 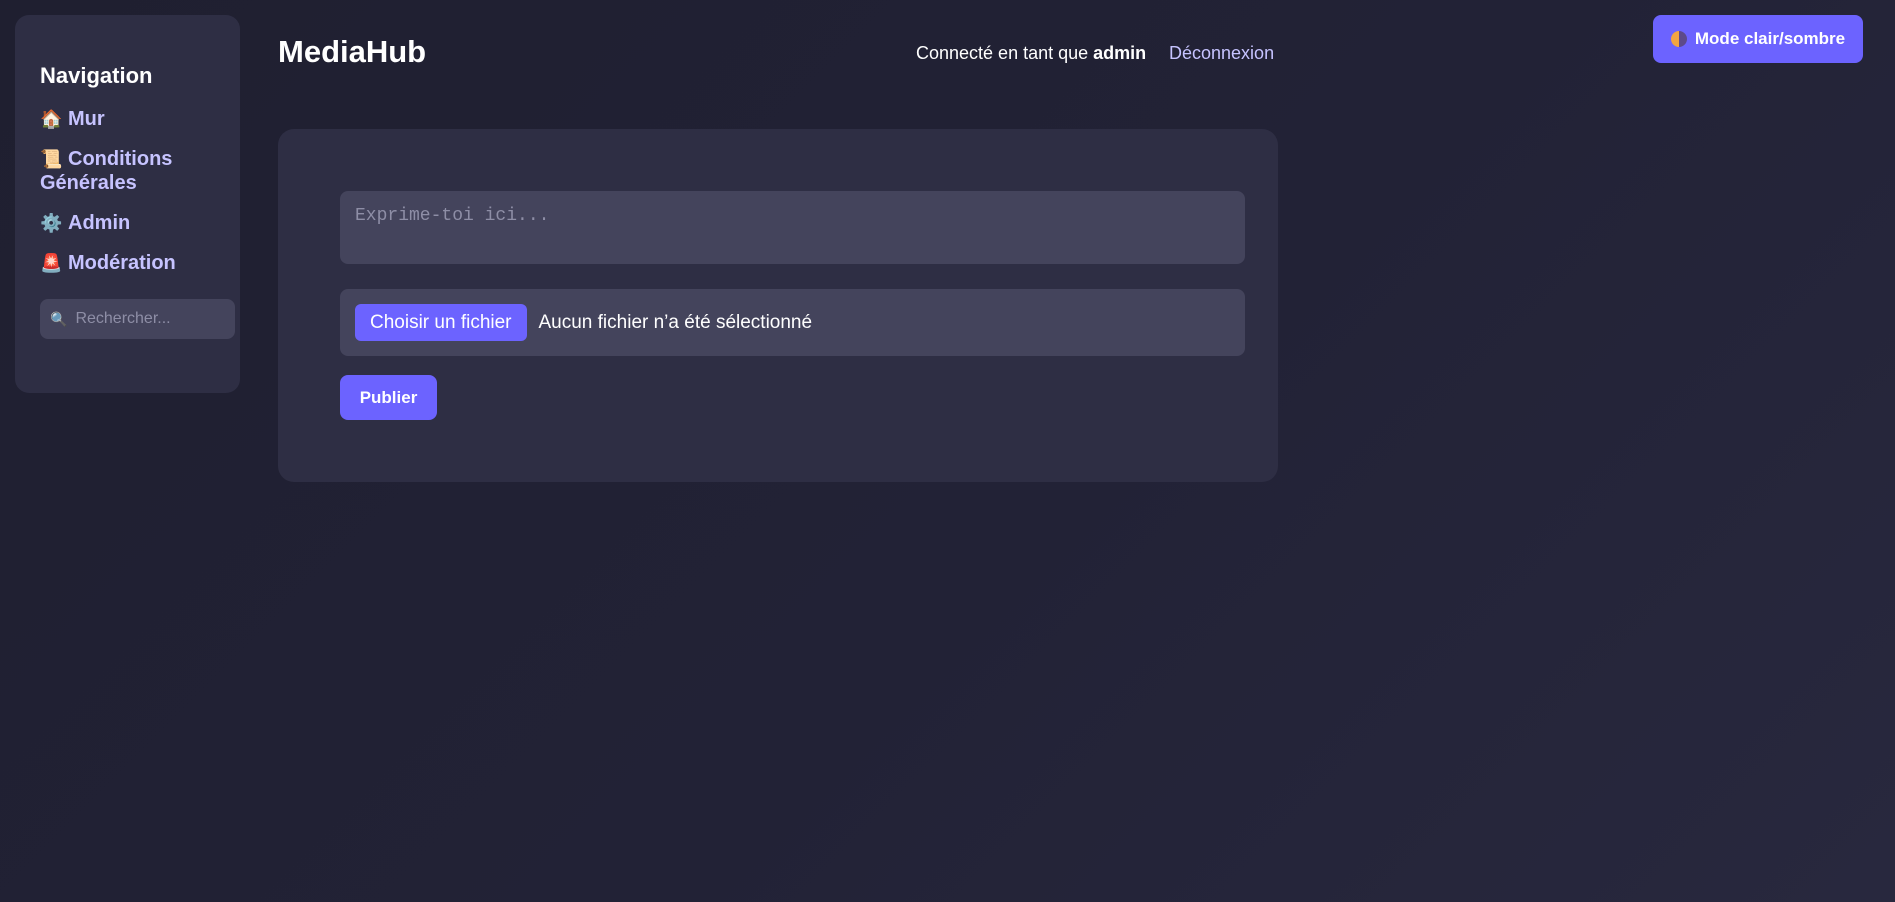 What do you see at coordinates (388, 397) in the screenshot?
I see `publish-button: Publier` at bounding box center [388, 397].